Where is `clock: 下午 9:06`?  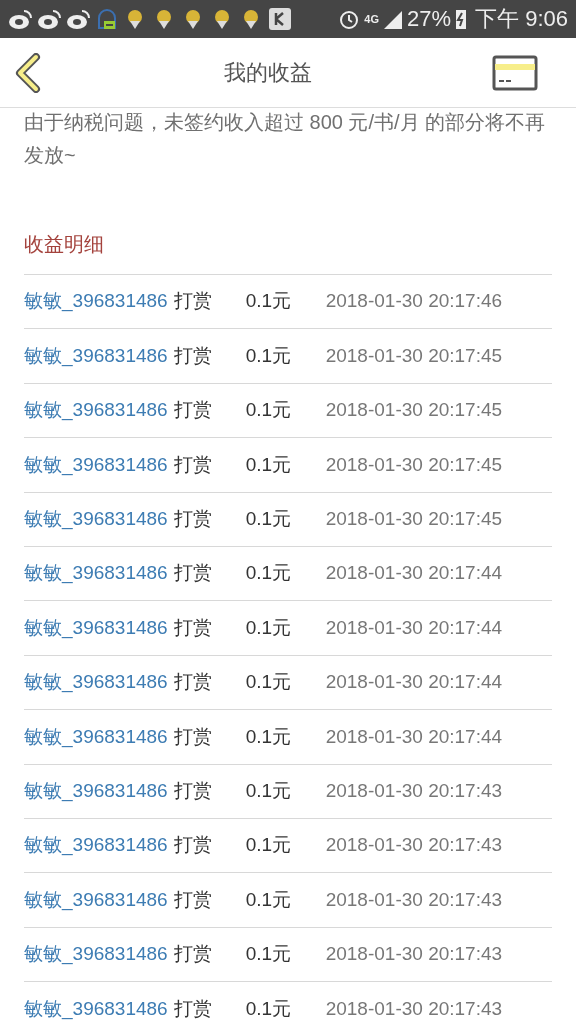 clock: 下午 9:06 is located at coordinates (521, 19).